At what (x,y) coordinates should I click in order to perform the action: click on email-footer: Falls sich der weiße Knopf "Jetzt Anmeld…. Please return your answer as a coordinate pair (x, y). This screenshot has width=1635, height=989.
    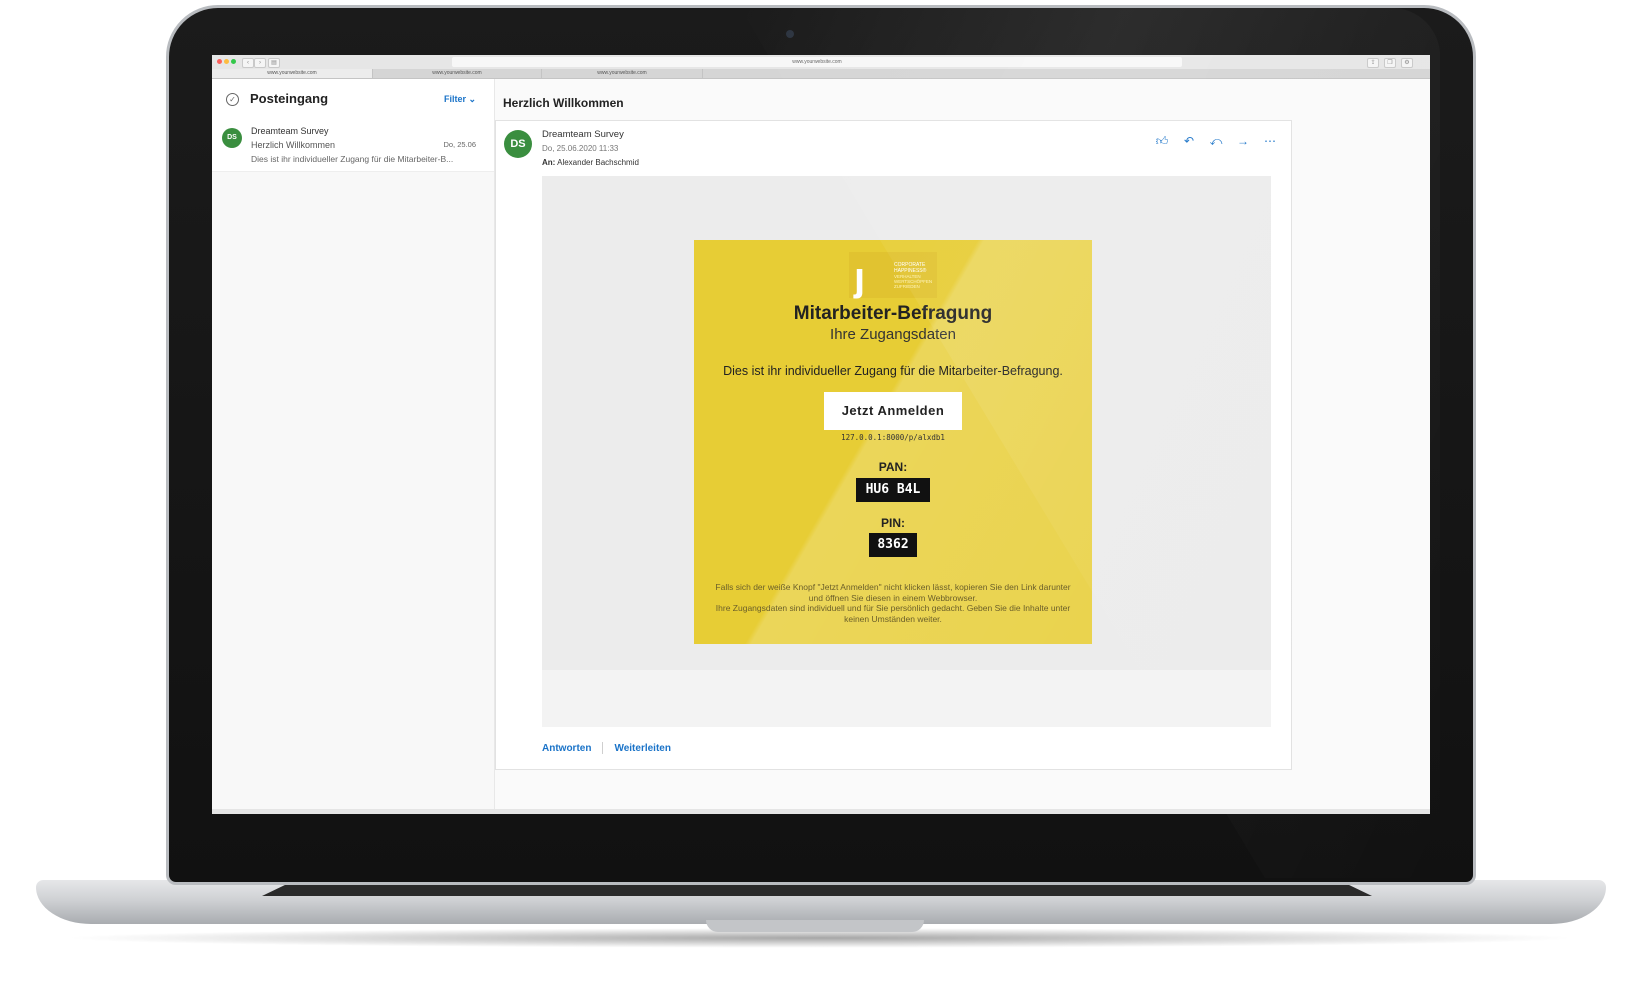
    Looking at the image, I should click on (893, 603).